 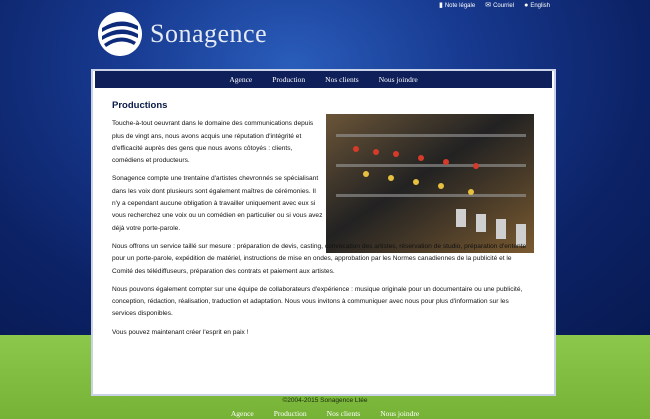 I want to click on footer-nav-nous-joindre: Nous joindre, so click(x=399, y=413).